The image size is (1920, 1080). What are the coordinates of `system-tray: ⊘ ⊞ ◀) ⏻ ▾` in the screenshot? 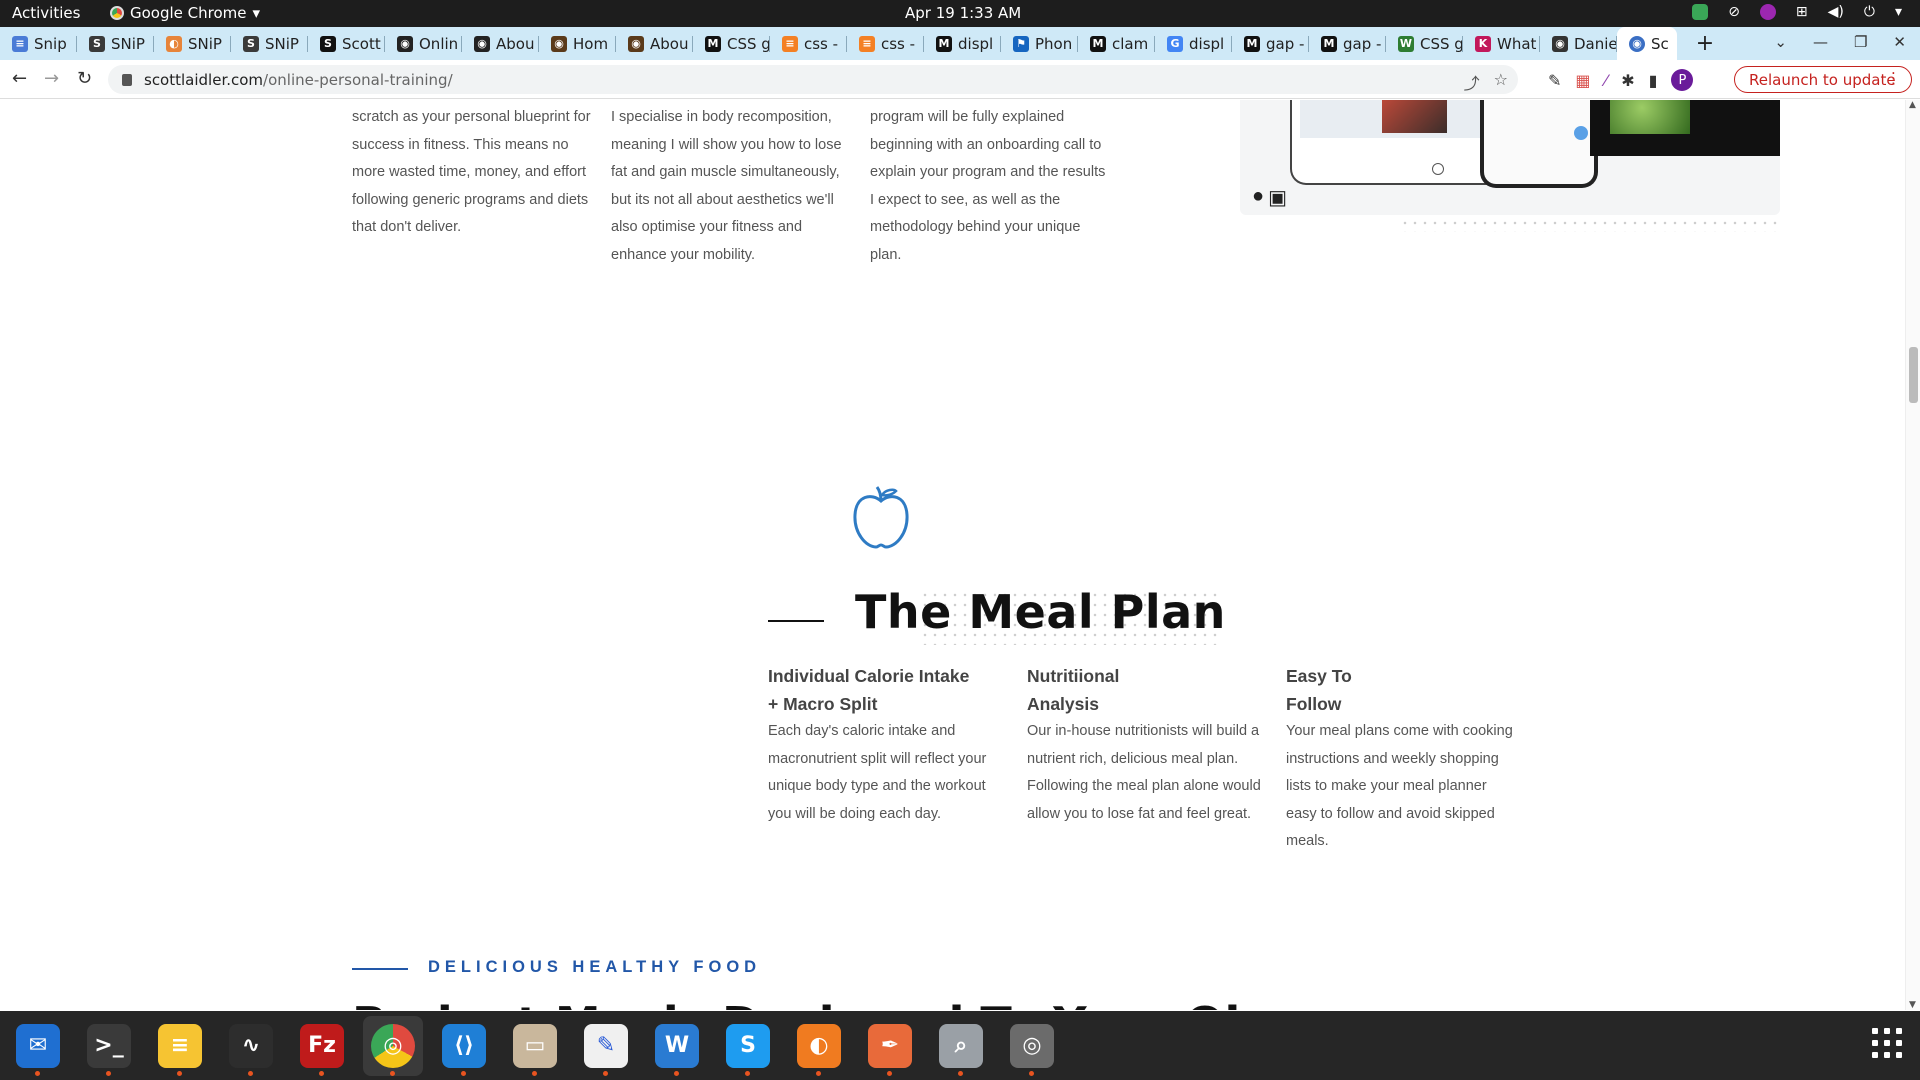 It's located at (1797, 12).